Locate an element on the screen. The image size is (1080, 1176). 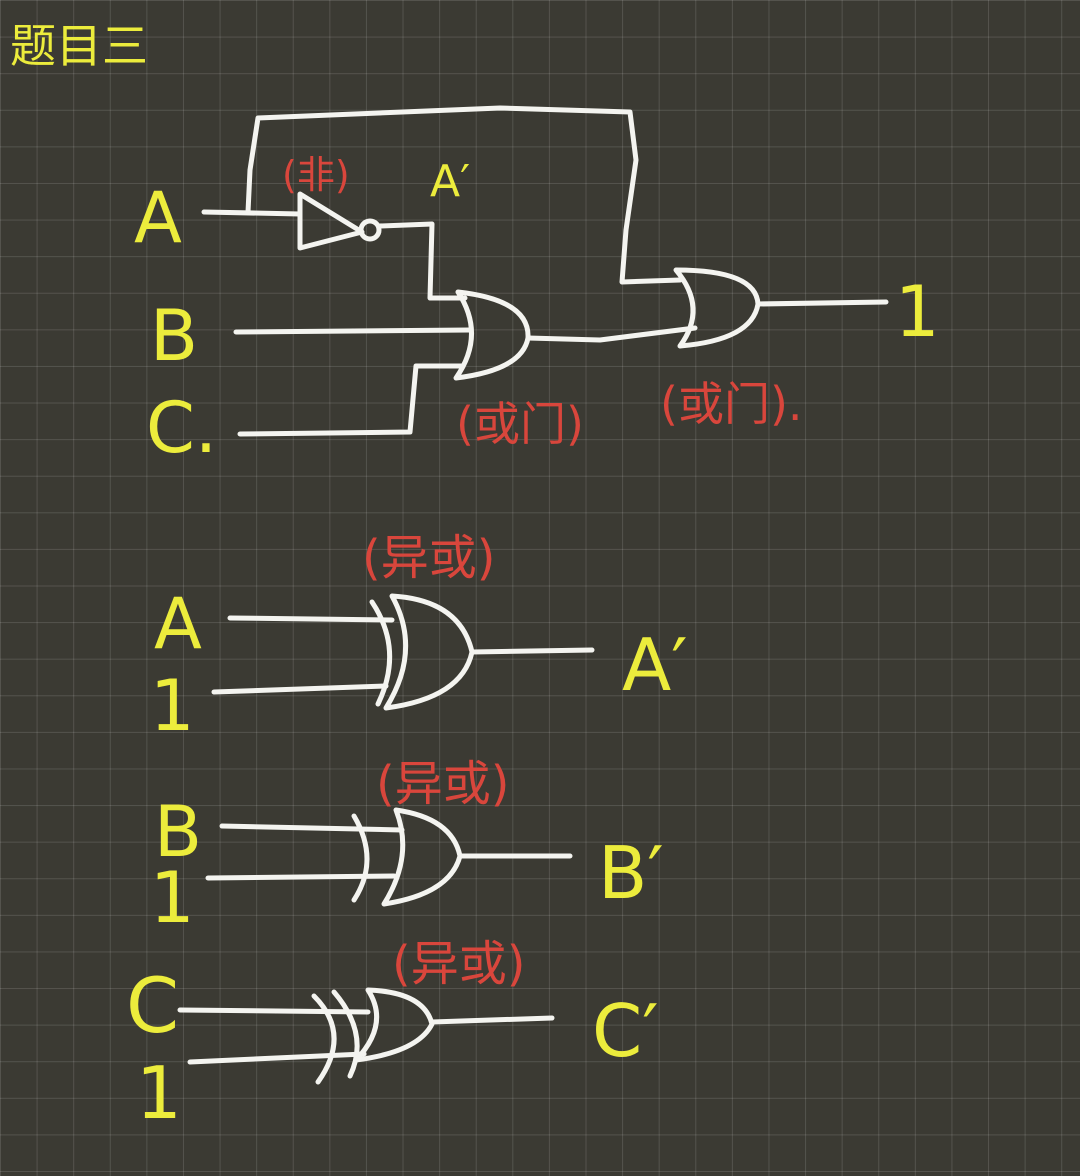
xor-3-input-1: 1 is located at coordinates (159, 1093).